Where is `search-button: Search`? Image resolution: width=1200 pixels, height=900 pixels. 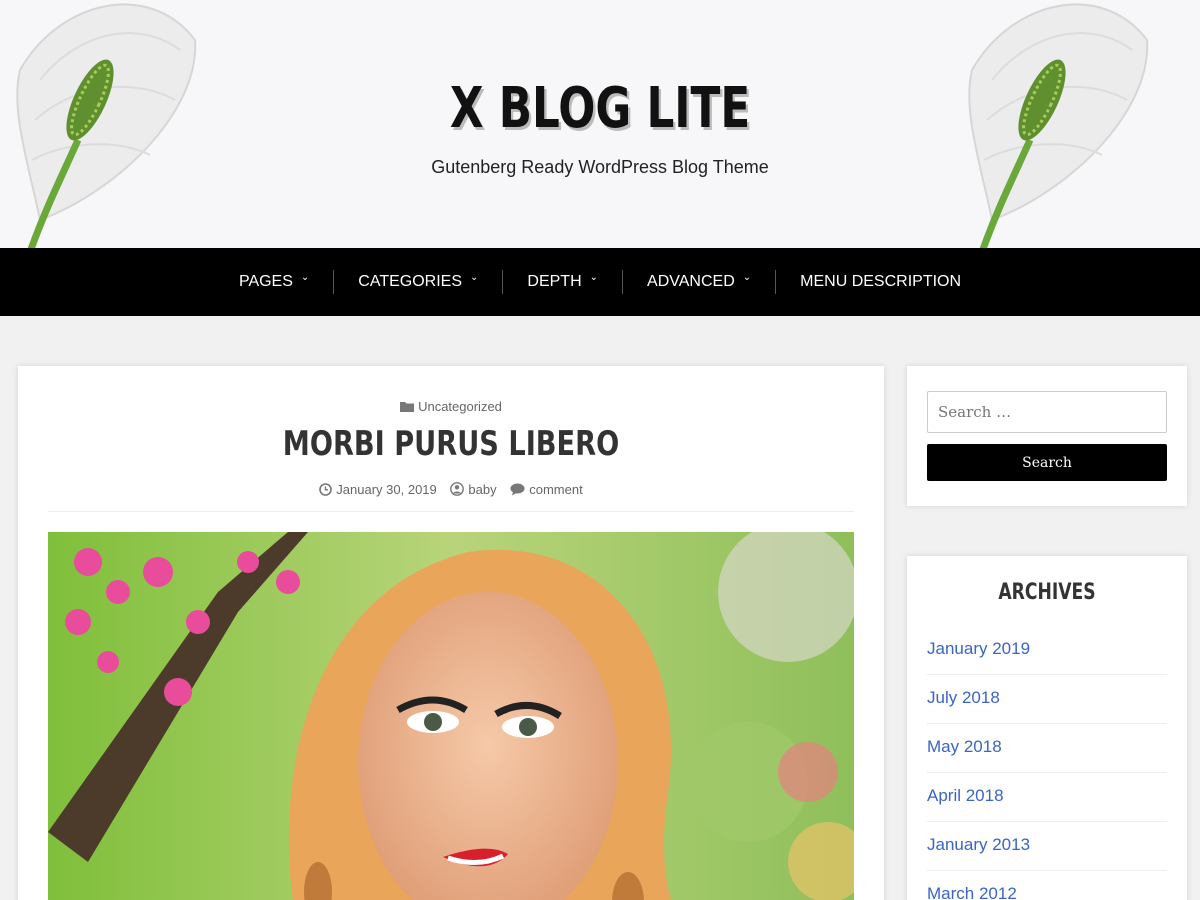 search-button: Search is located at coordinates (1047, 462).